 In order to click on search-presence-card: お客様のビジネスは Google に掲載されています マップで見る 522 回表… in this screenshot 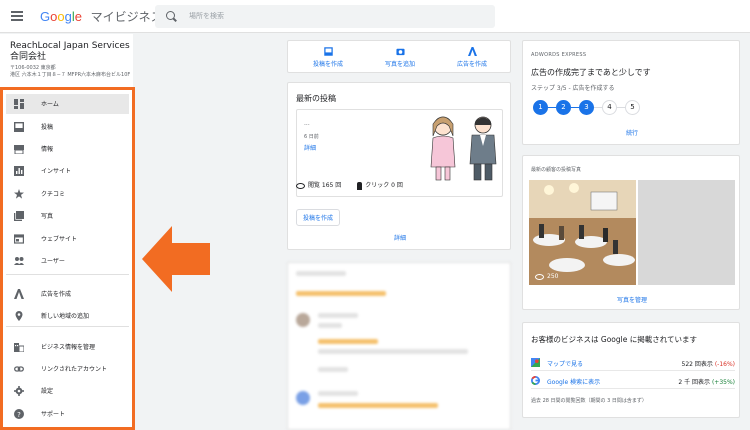, I will do `click(631, 370)`.